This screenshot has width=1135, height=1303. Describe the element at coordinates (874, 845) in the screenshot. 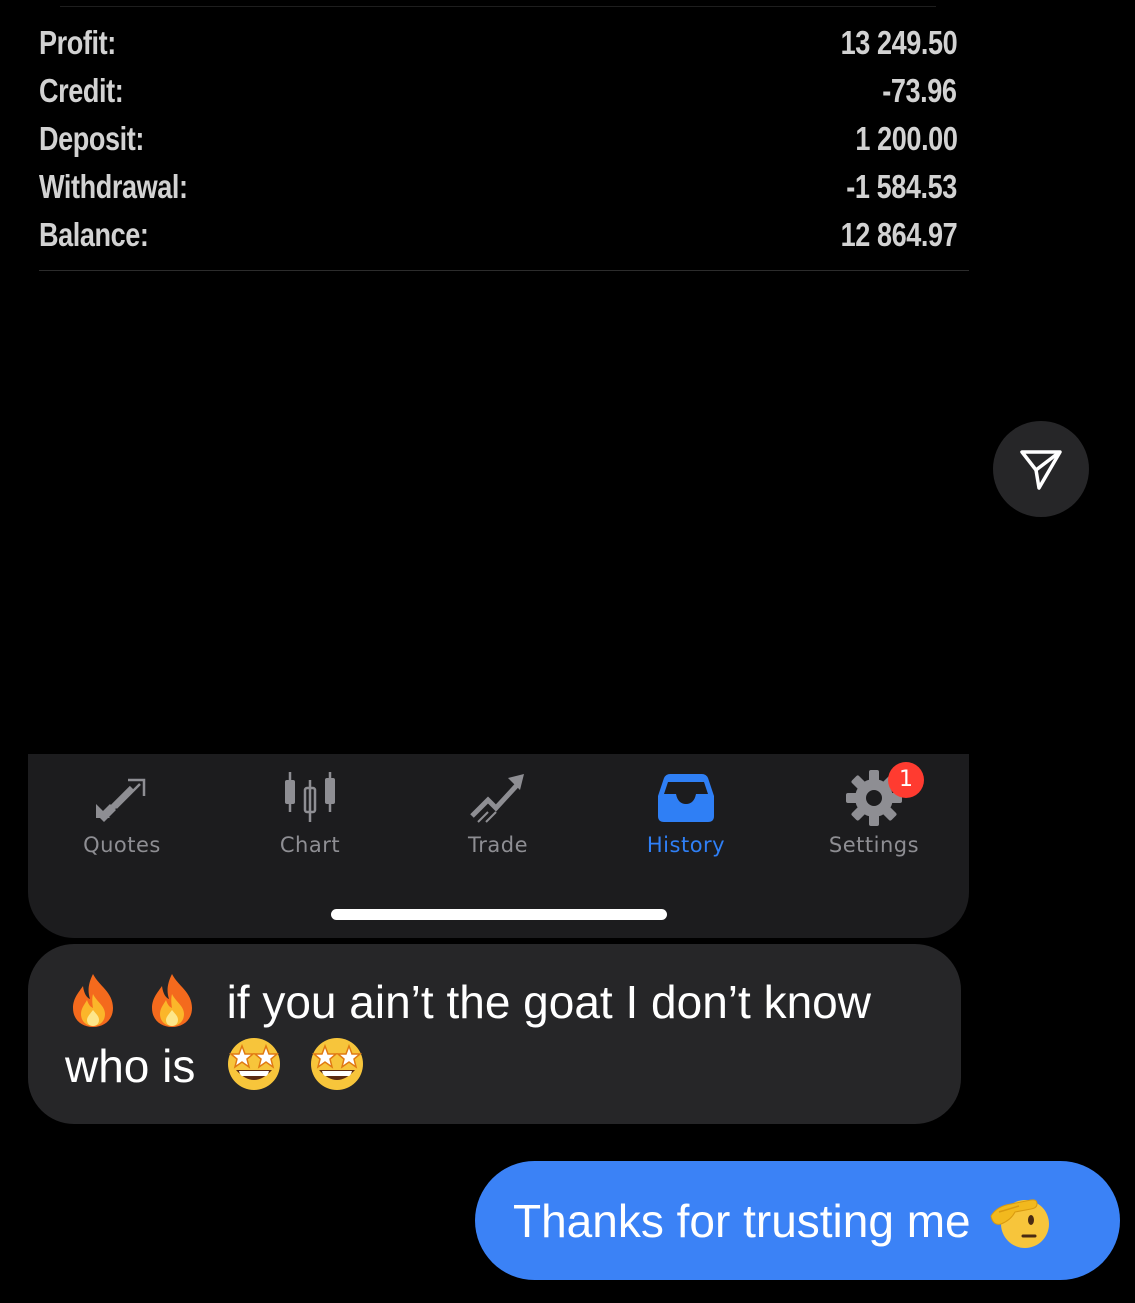

I see `tab-label: Settings` at that location.